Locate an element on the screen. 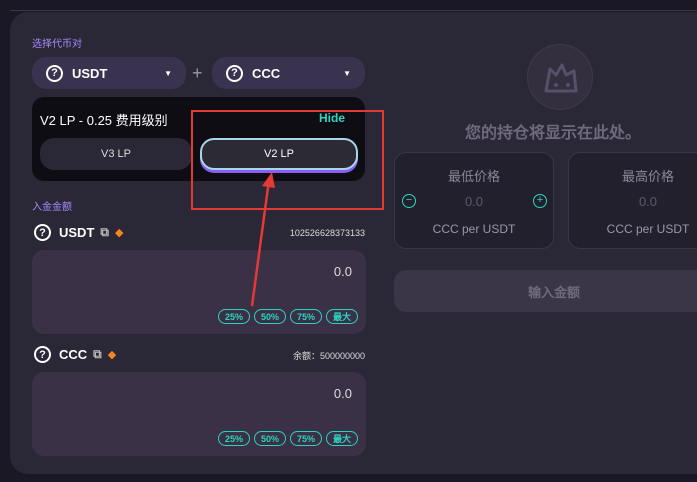 This screenshot has height=482, width=697. token-b-name: CCC is located at coordinates (266, 73).